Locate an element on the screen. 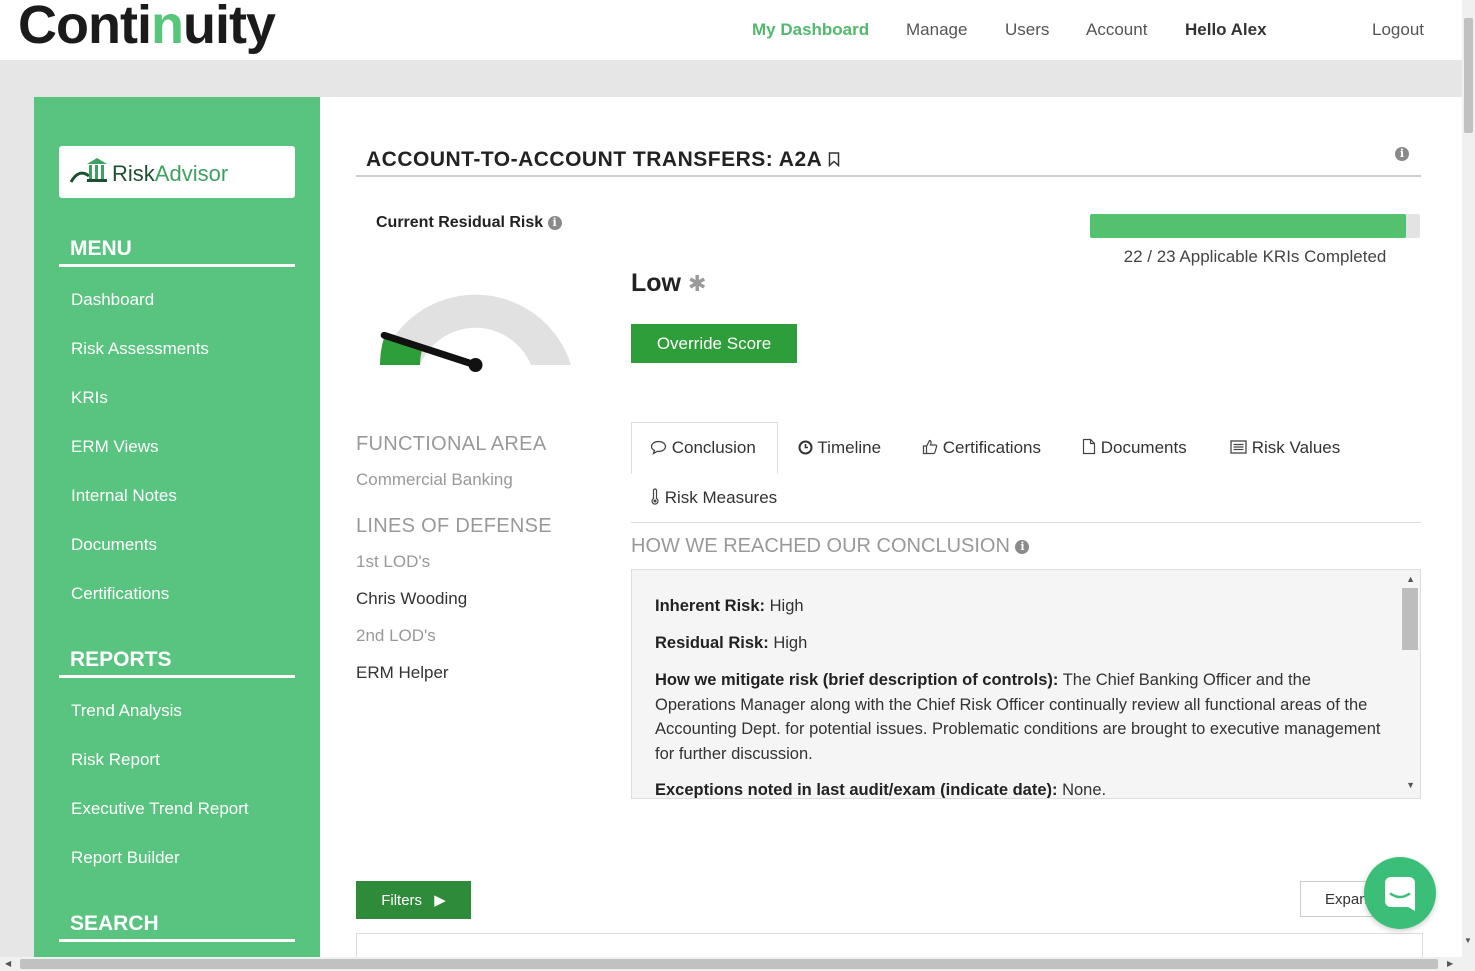  scroll-up-icon: ▲ is located at coordinates (1410, 579).